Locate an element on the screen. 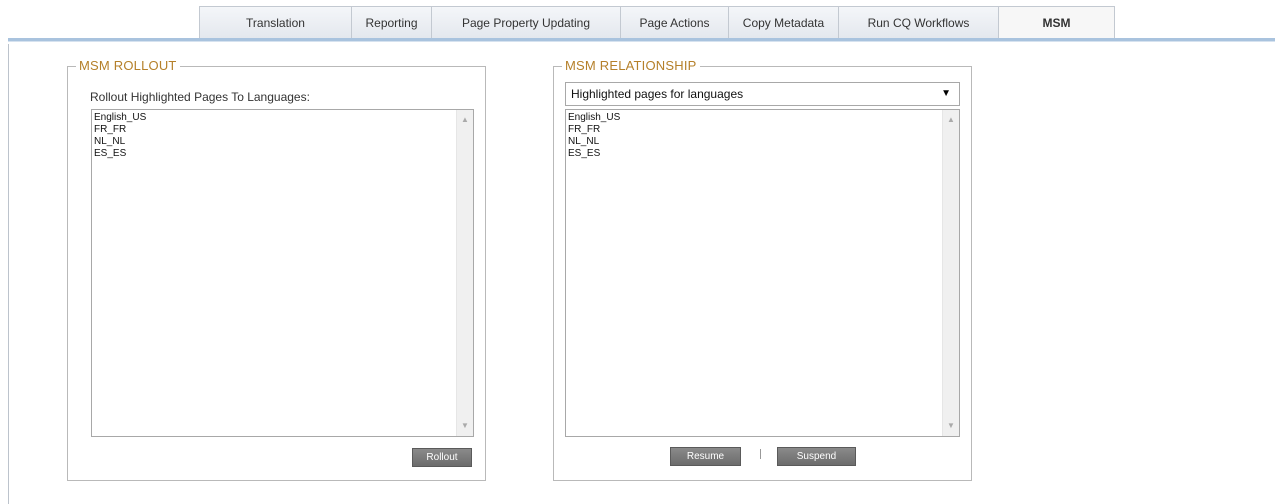 The height and width of the screenshot is (504, 1275). resume-button: Resume is located at coordinates (705, 456).